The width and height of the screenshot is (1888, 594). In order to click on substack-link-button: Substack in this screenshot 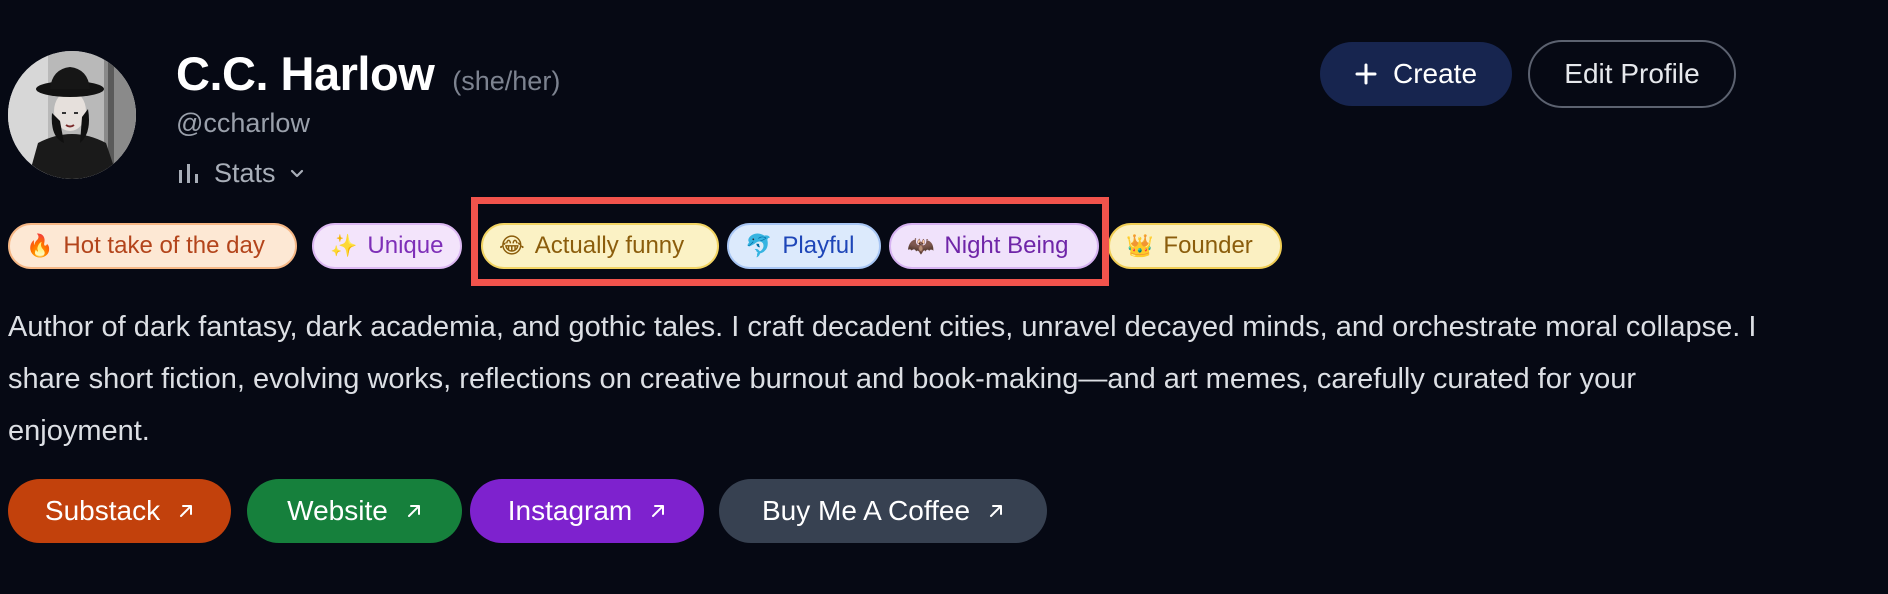, I will do `click(119, 511)`.